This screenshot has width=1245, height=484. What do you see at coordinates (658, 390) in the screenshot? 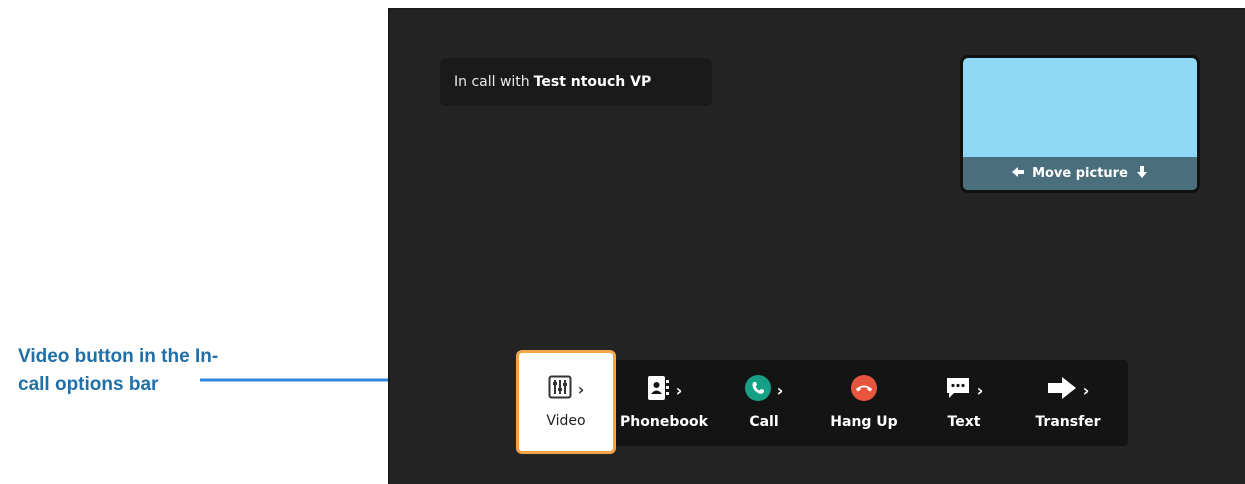
I see `phonebook-icon` at bounding box center [658, 390].